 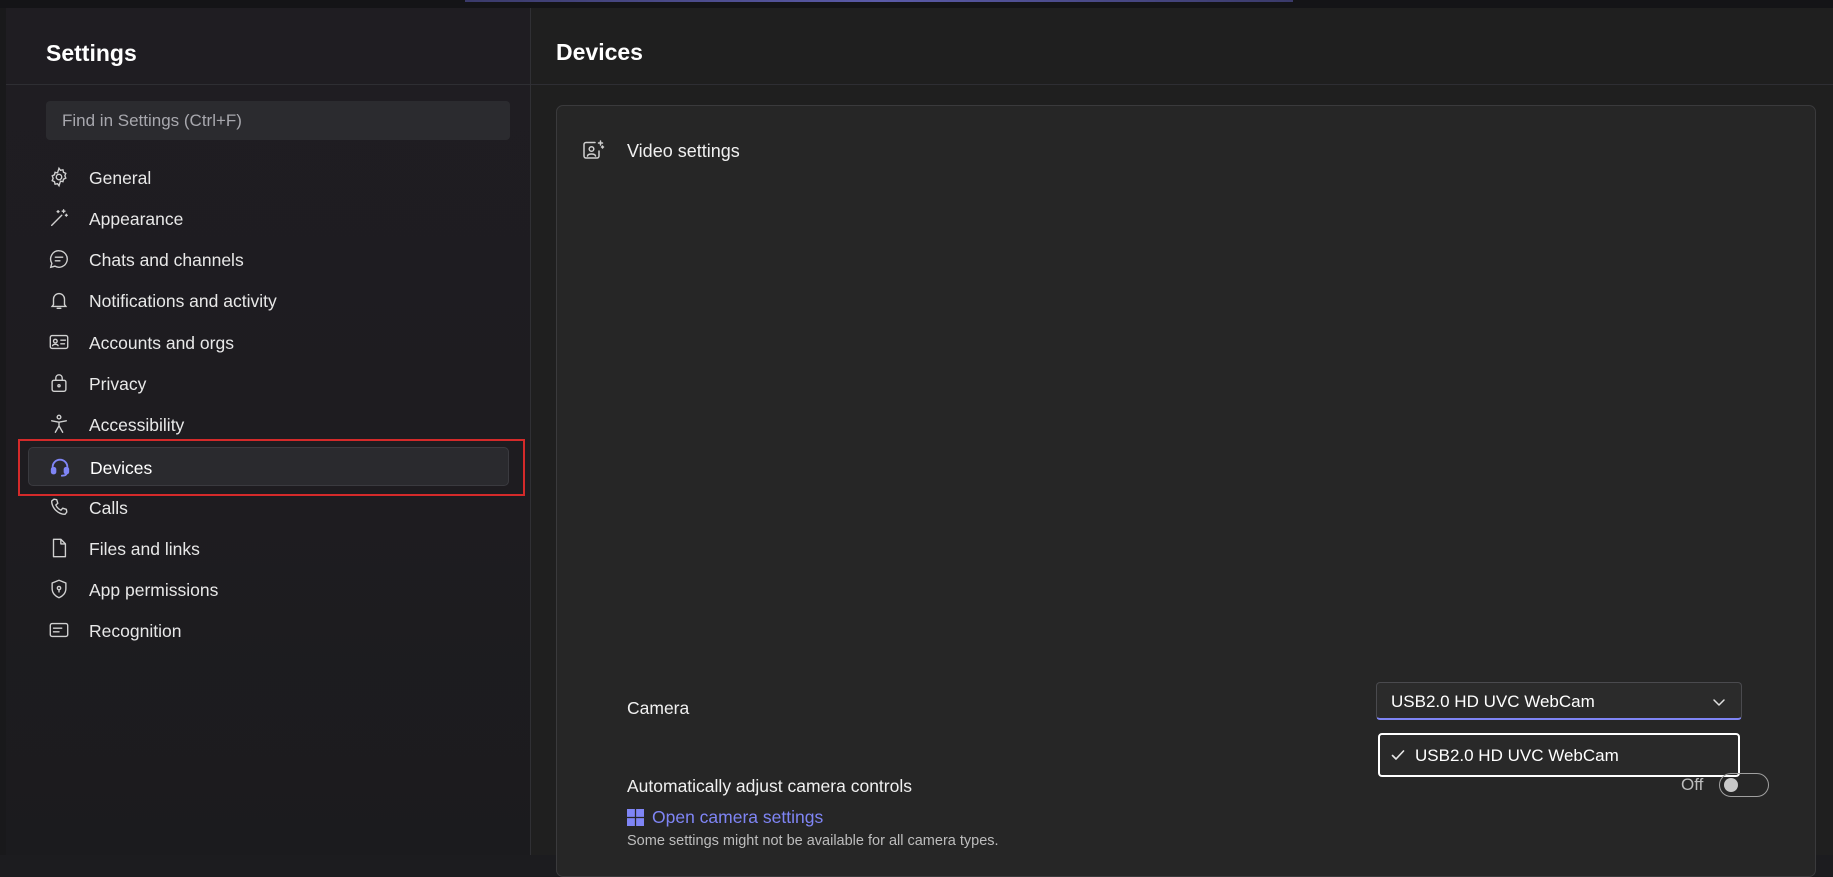 What do you see at coordinates (916, 4) in the screenshot?
I see `window-top-strip` at bounding box center [916, 4].